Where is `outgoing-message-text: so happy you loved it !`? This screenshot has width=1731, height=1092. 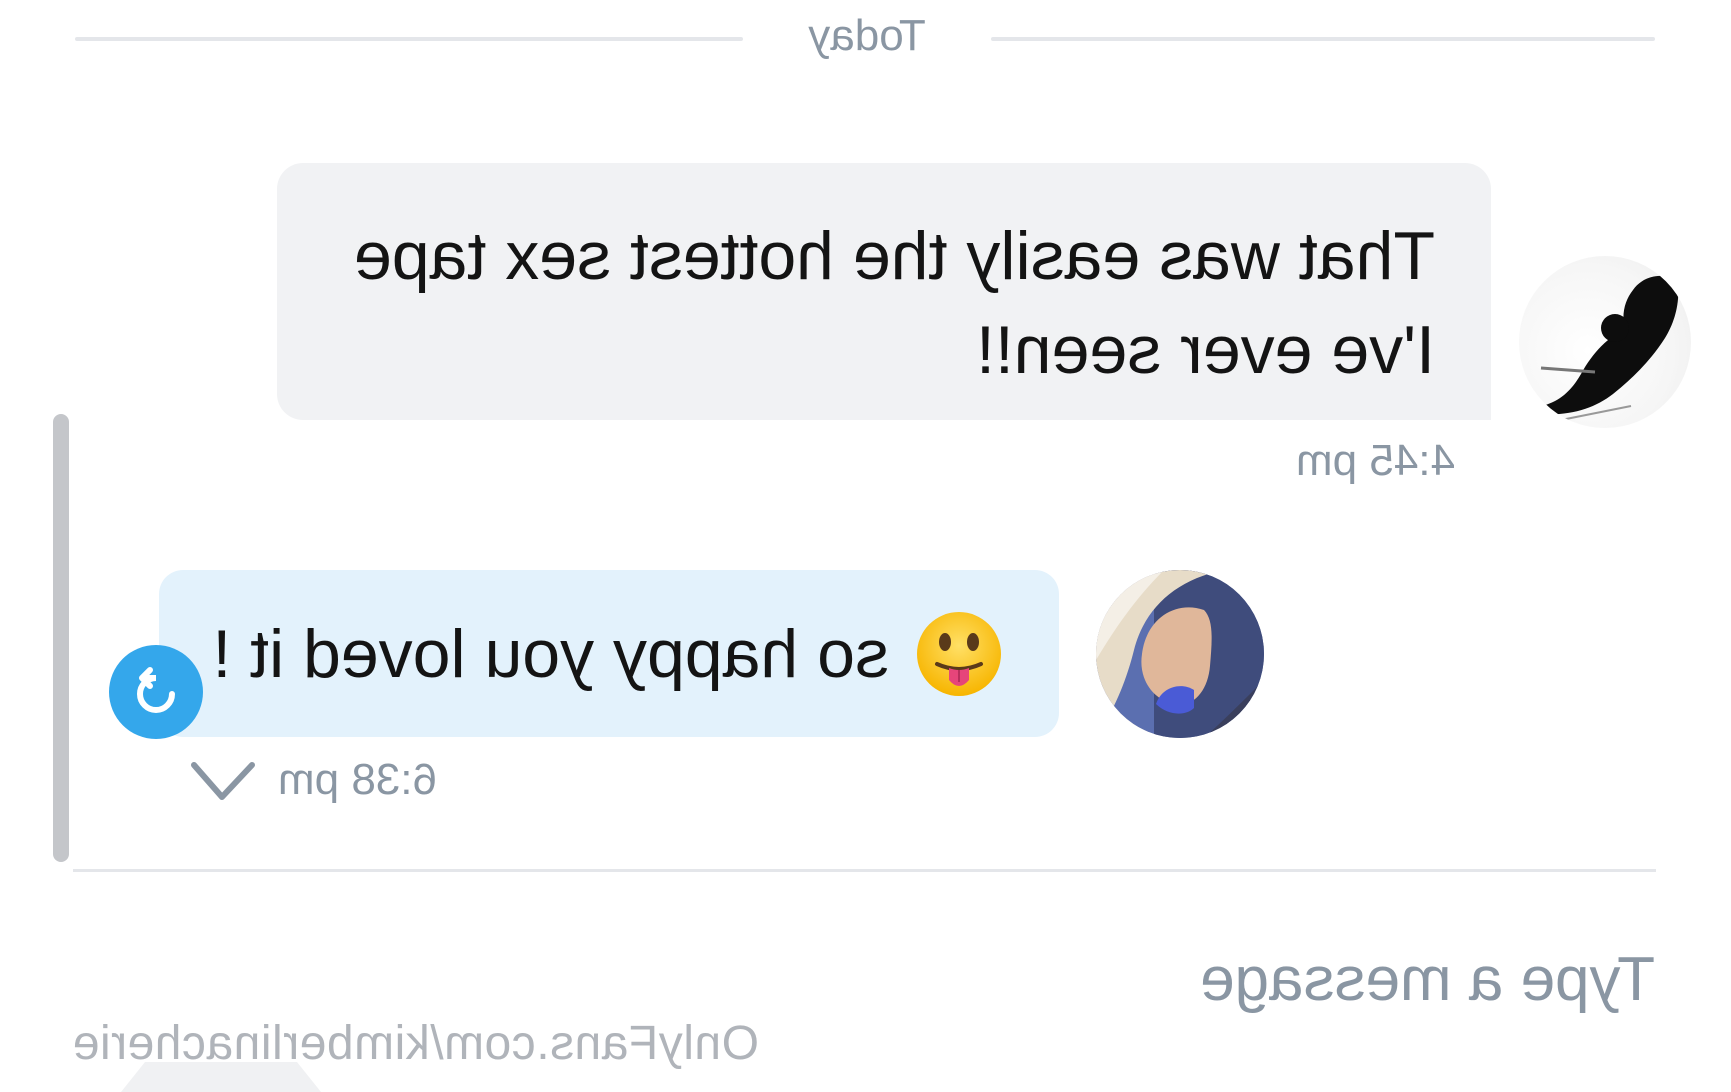 outgoing-message-text: so happy you loved it ! is located at coordinates (550, 653).